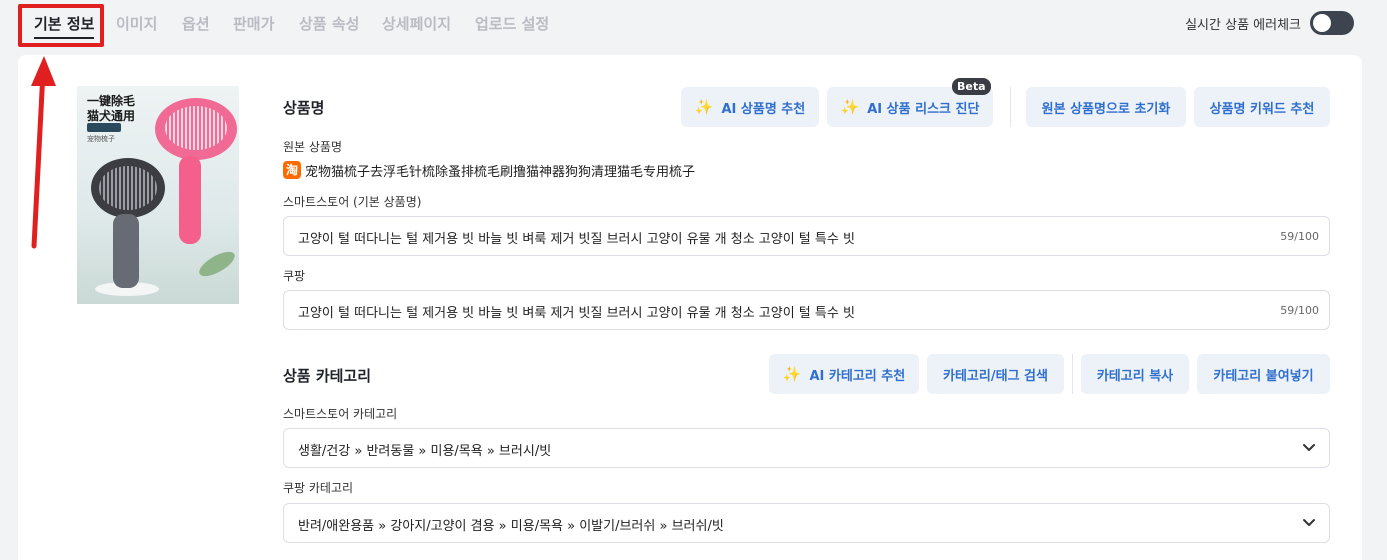 This screenshot has width=1387, height=560. Describe the element at coordinates (425, 451) in the screenshot. I see `select-value: 생활/건강 » 반려동물 » 미용/목욕 » 브러시/빗` at that location.